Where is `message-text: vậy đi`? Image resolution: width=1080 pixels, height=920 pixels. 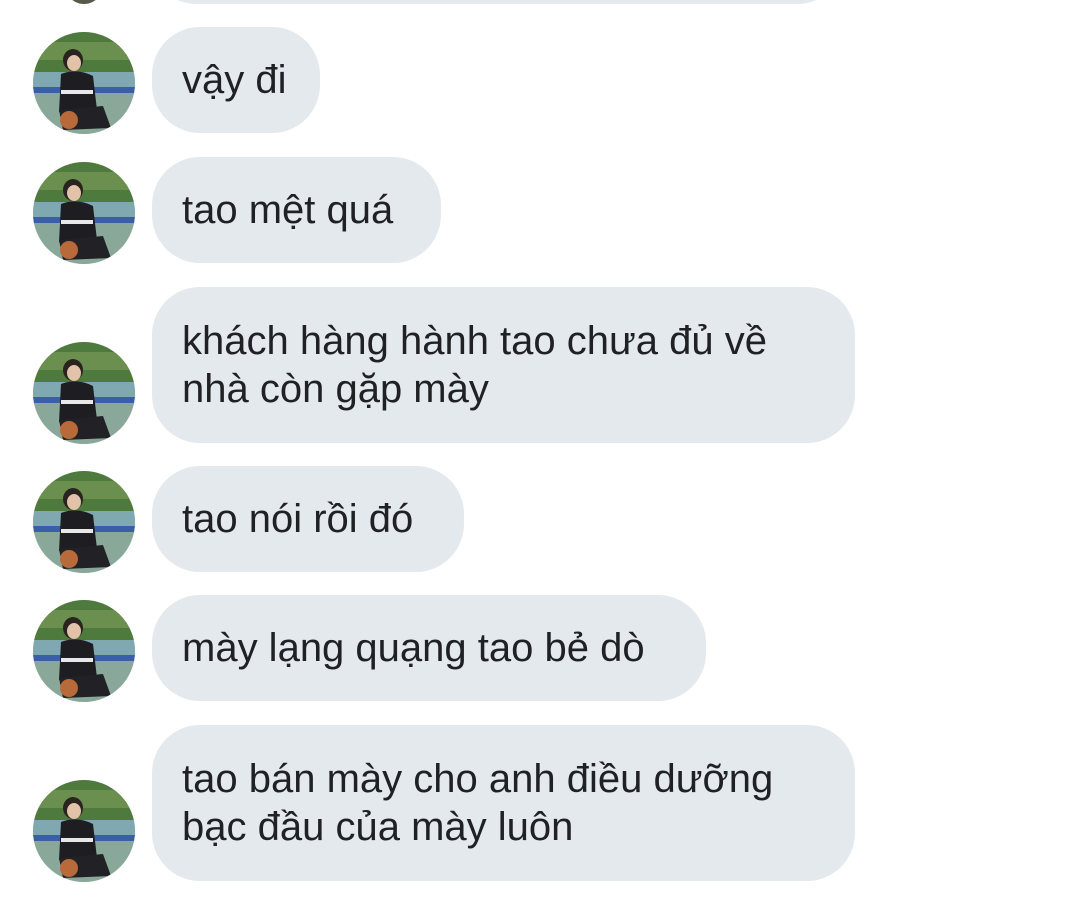 message-text: vậy đi is located at coordinates (234, 80).